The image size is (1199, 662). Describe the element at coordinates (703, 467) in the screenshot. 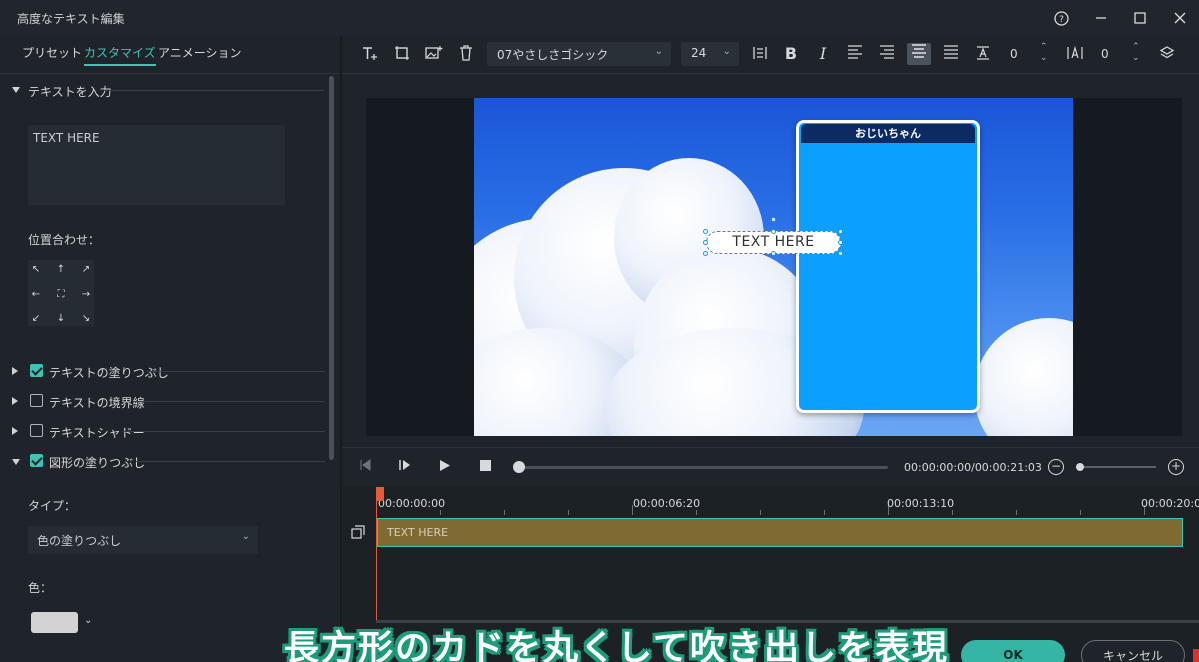

I see `playback-progress-track` at that location.